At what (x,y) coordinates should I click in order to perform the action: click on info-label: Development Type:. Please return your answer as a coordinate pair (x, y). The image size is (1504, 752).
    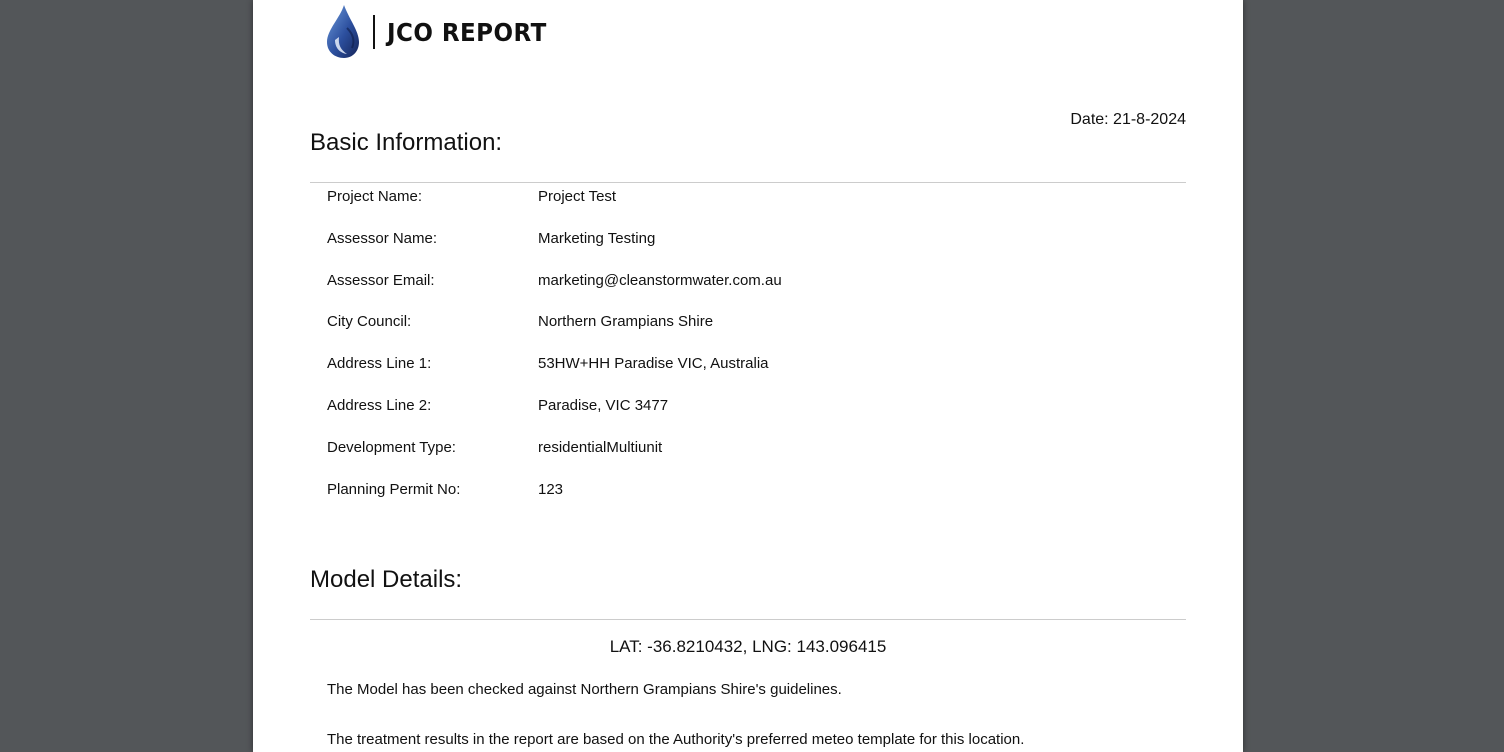
    Looking at the image, I should click on (391, 447).